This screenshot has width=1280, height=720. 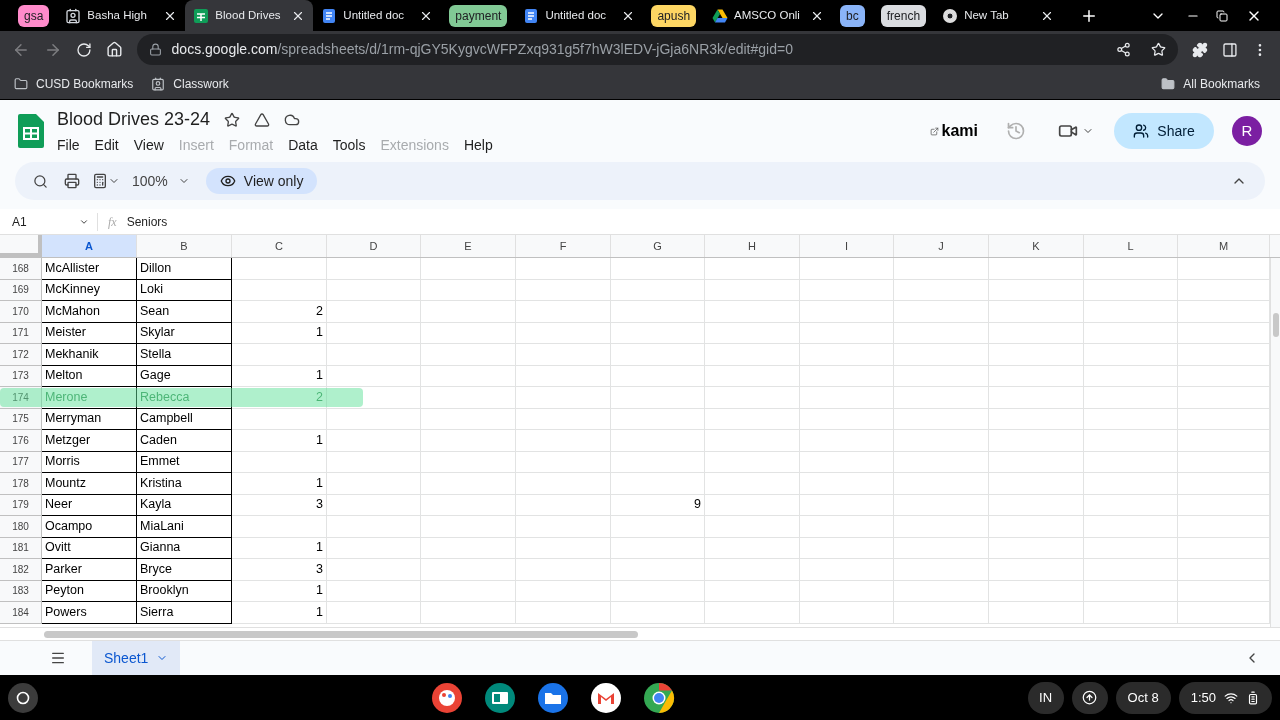 I want to click on kami-button: kami, so click(x=953, y=131).